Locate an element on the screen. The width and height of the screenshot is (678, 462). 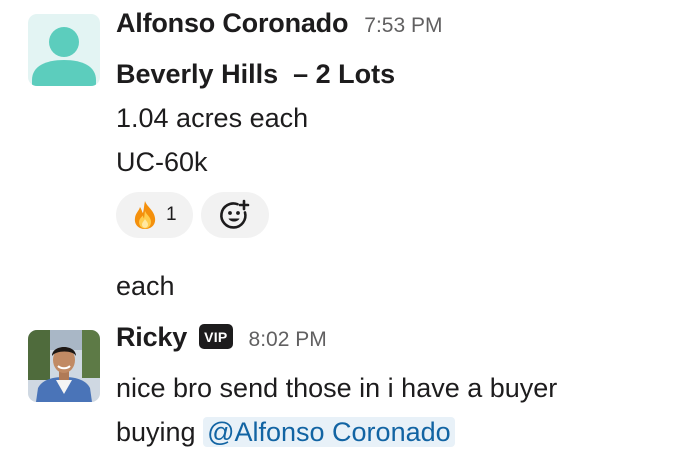
message-header: Alfonso Coronado 7:53 PM is located at coordinates (392, 30).